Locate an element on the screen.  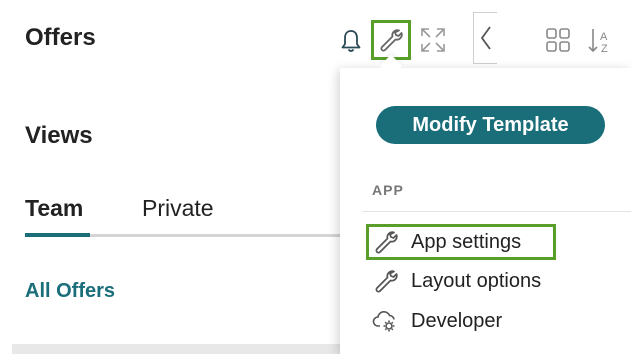
menu-item-layout-options: Layout options is located at coordinates (453, 281).